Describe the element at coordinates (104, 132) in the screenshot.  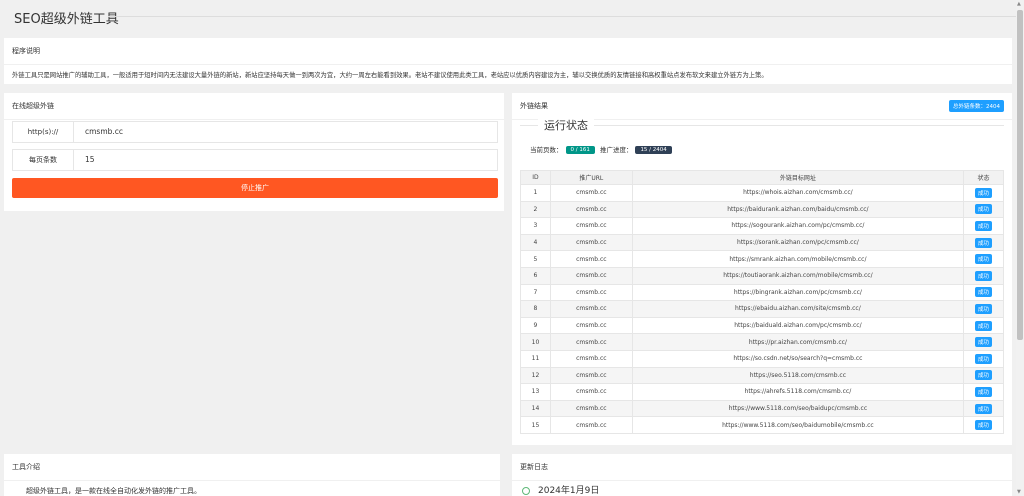
I see `url-input-value: cmsmb.cc` at that location.